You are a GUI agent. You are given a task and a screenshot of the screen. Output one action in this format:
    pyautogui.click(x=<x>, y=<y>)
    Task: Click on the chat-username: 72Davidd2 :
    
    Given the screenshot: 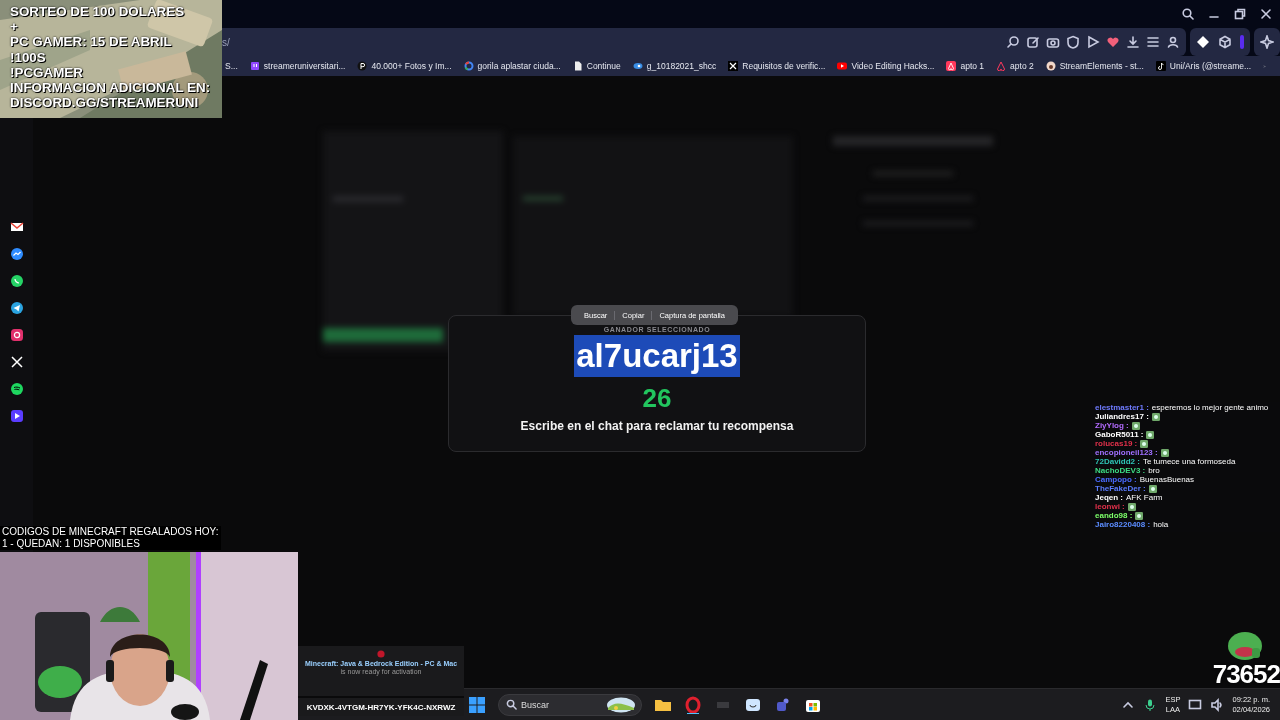 What is the action you would take?
    pyautogui.click(x=1117, y=461)
    